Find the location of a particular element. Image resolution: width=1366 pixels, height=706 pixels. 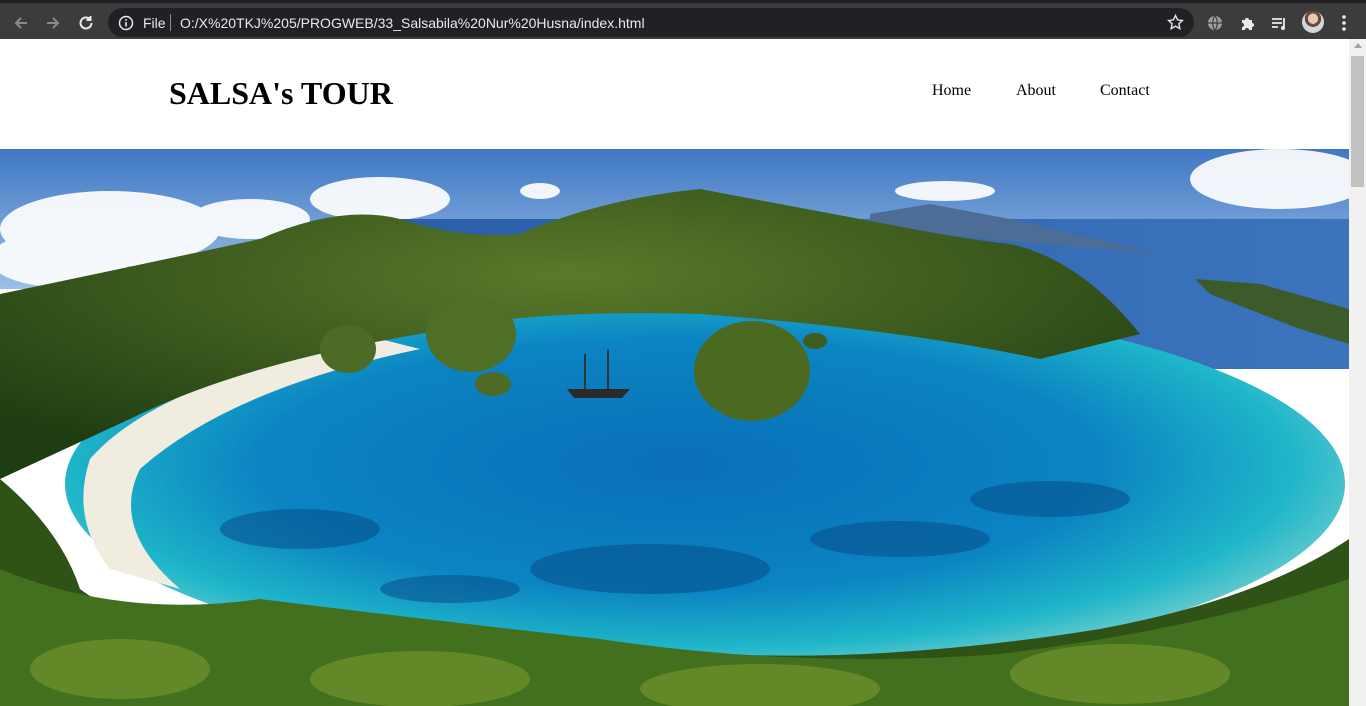

url-scheme-label: File is located at coordinates (154, 23).